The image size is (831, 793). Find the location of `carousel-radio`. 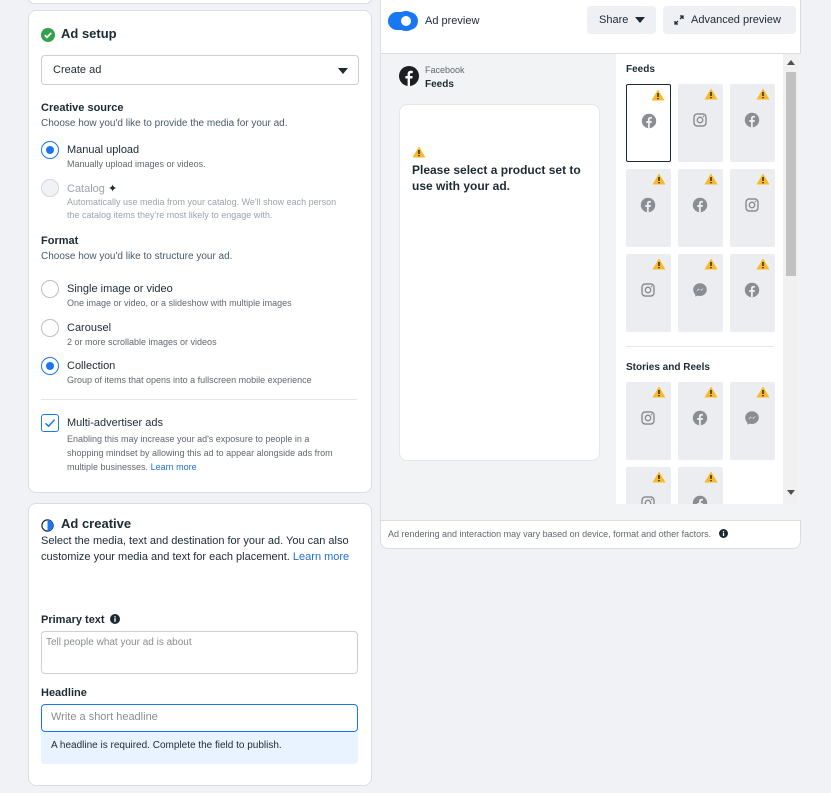

carousel-radio is located at coordinates (50, 328).